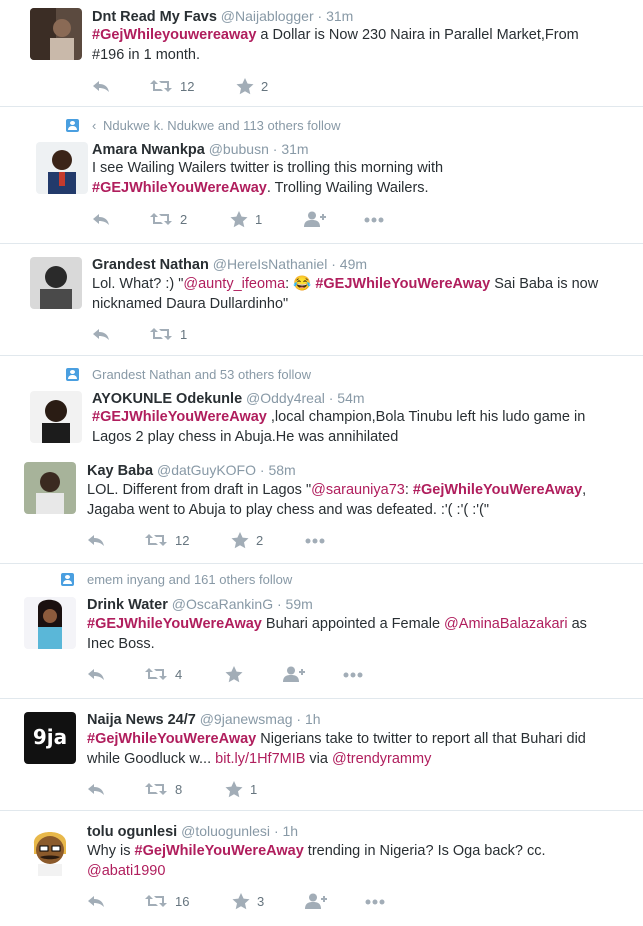 Image resolution: width=643 pixels, height=926 pixels. I want to click on tweet-text-segment: as, so click(577, 624).